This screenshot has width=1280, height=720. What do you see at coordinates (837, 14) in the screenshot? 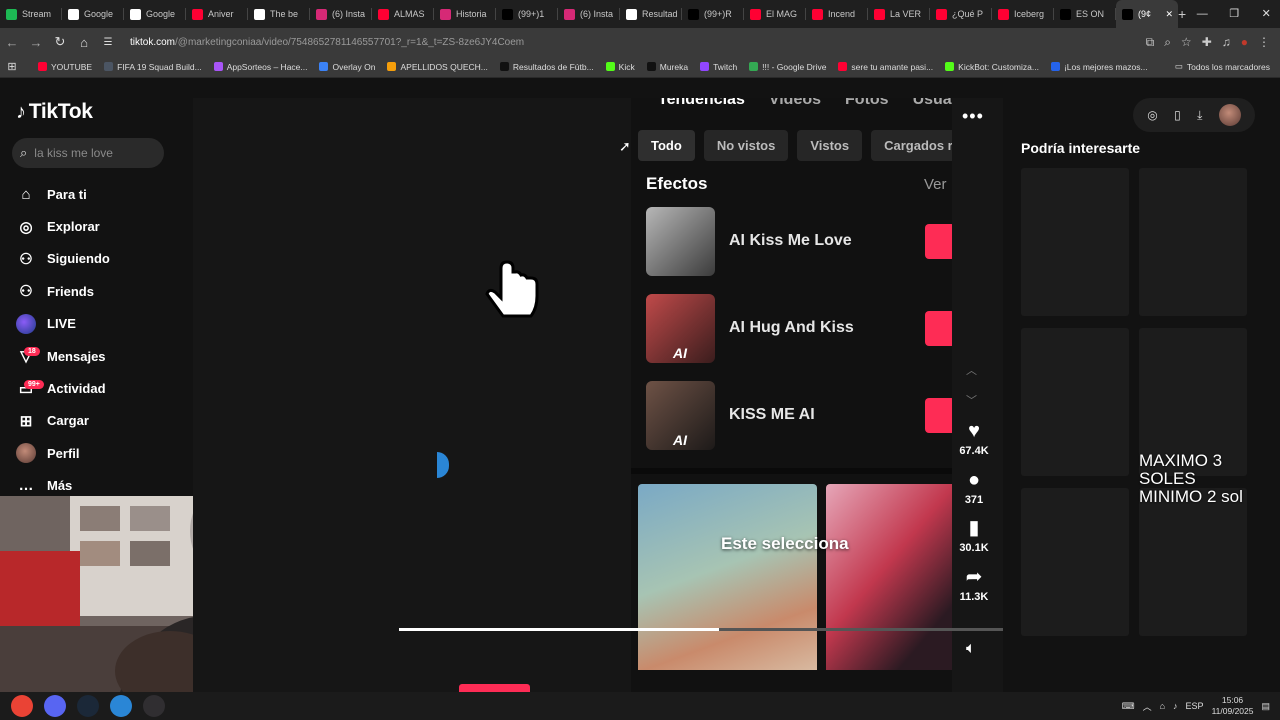
I see `browser-tab: Incend` at bounding box center [837, 14].